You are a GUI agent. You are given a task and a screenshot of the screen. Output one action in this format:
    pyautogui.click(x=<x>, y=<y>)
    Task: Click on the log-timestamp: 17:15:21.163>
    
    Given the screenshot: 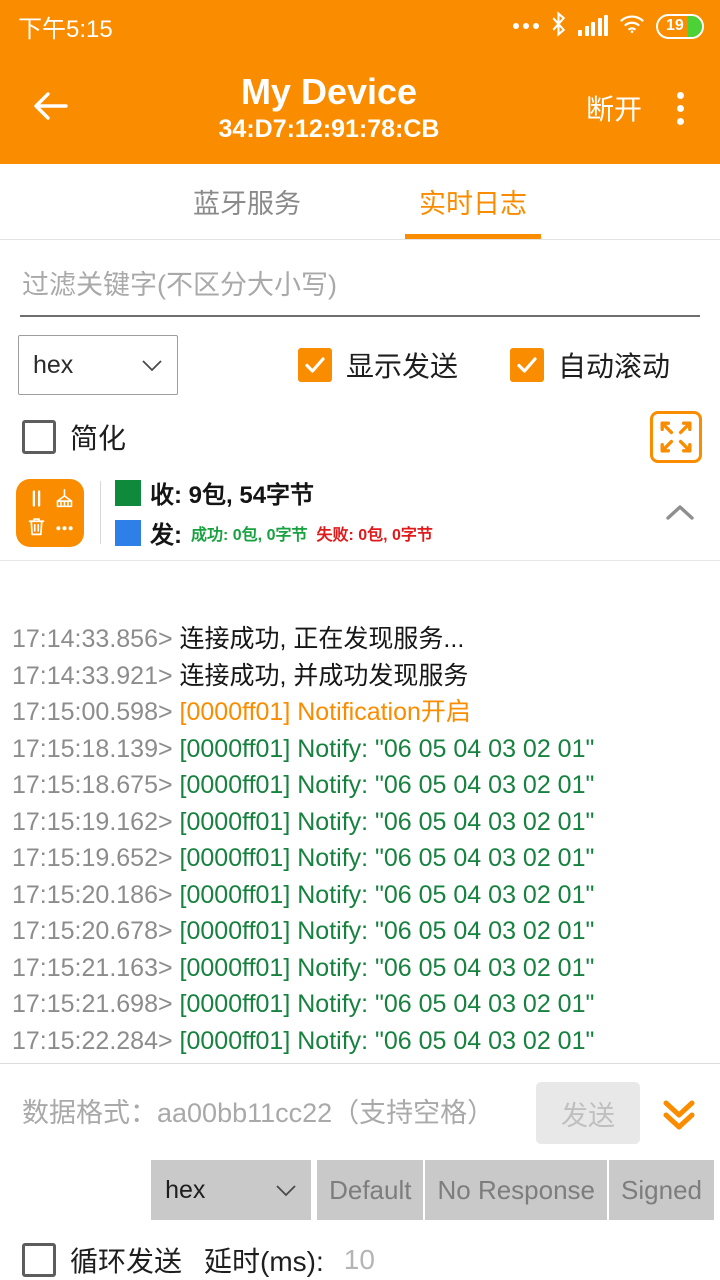 What is the action you would take?
    pyautogui.click(x=96, y=967)
    